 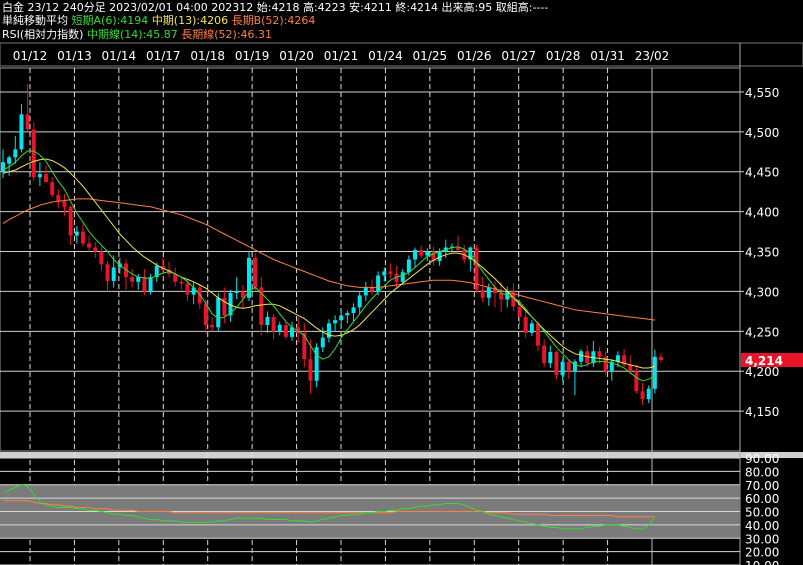 I want to click on rsi-tick-label: 30.00, so click(x=762, y=539).